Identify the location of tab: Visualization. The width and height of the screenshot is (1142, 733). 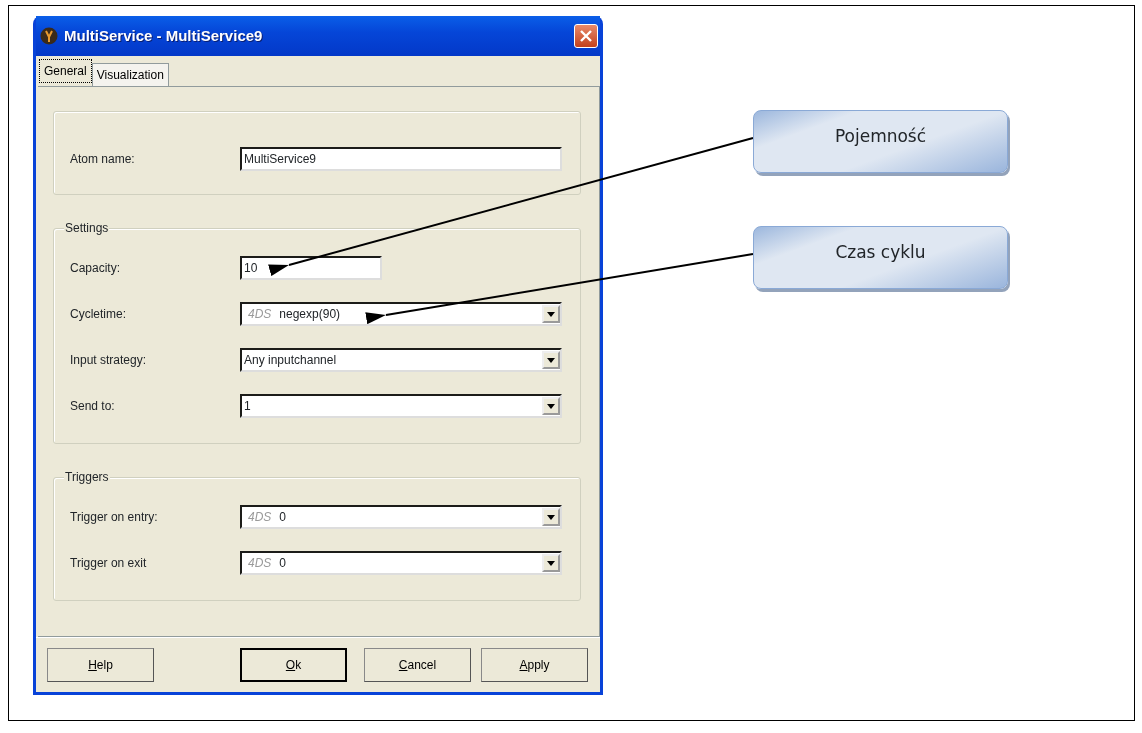
(130, 74).